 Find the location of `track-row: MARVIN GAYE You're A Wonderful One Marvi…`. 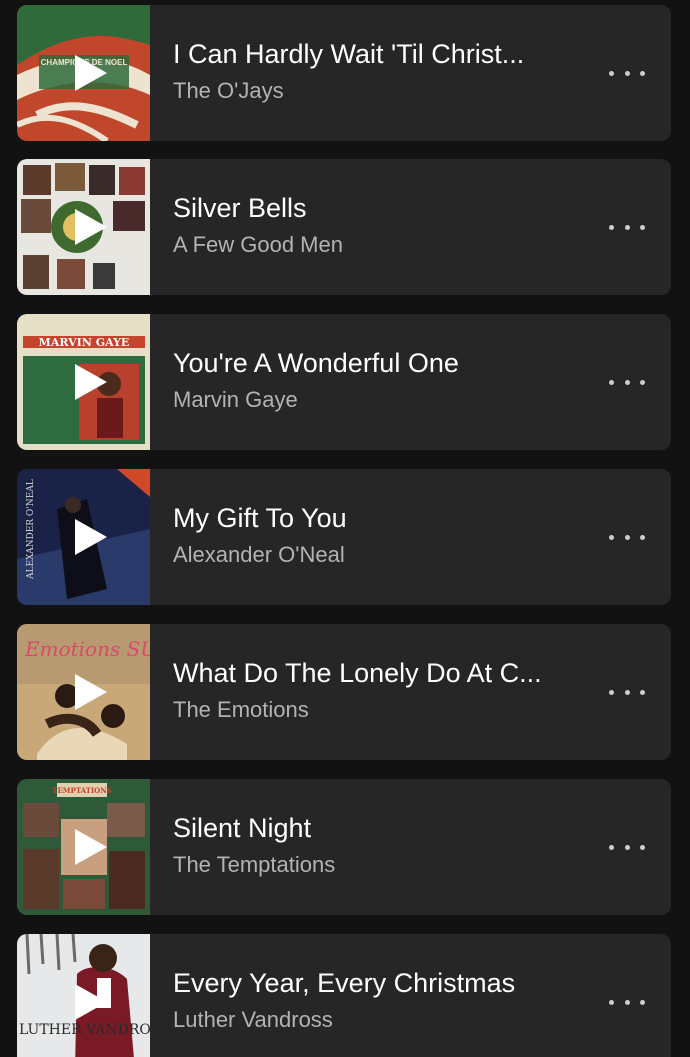

track-row: MARVIN GAYE You're A Wonderful One Marvi… is located at coordinates (344, 382).